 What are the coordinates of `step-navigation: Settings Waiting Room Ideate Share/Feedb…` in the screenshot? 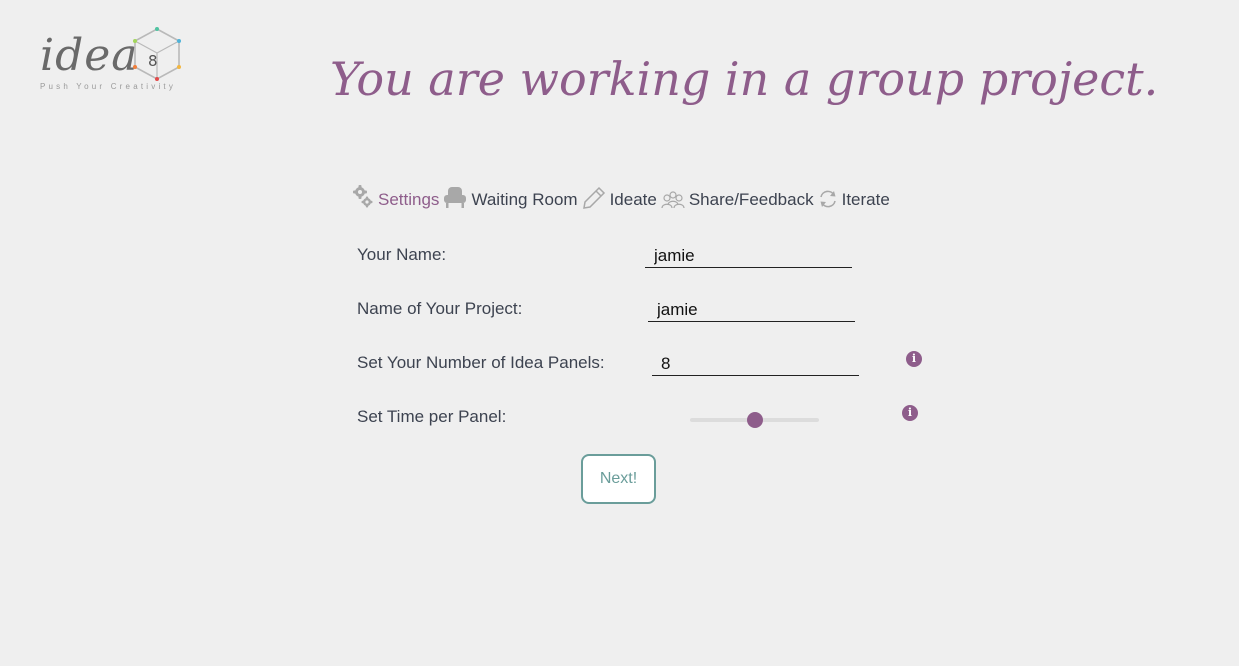 It's located at (623, 194).